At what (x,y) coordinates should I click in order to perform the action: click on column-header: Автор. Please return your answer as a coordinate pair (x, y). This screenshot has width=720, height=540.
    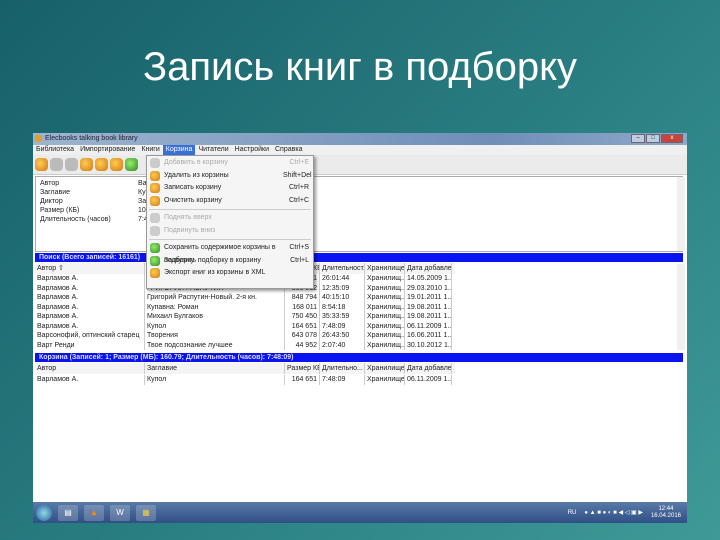
    Looking at the image, I should click on (90, 368).